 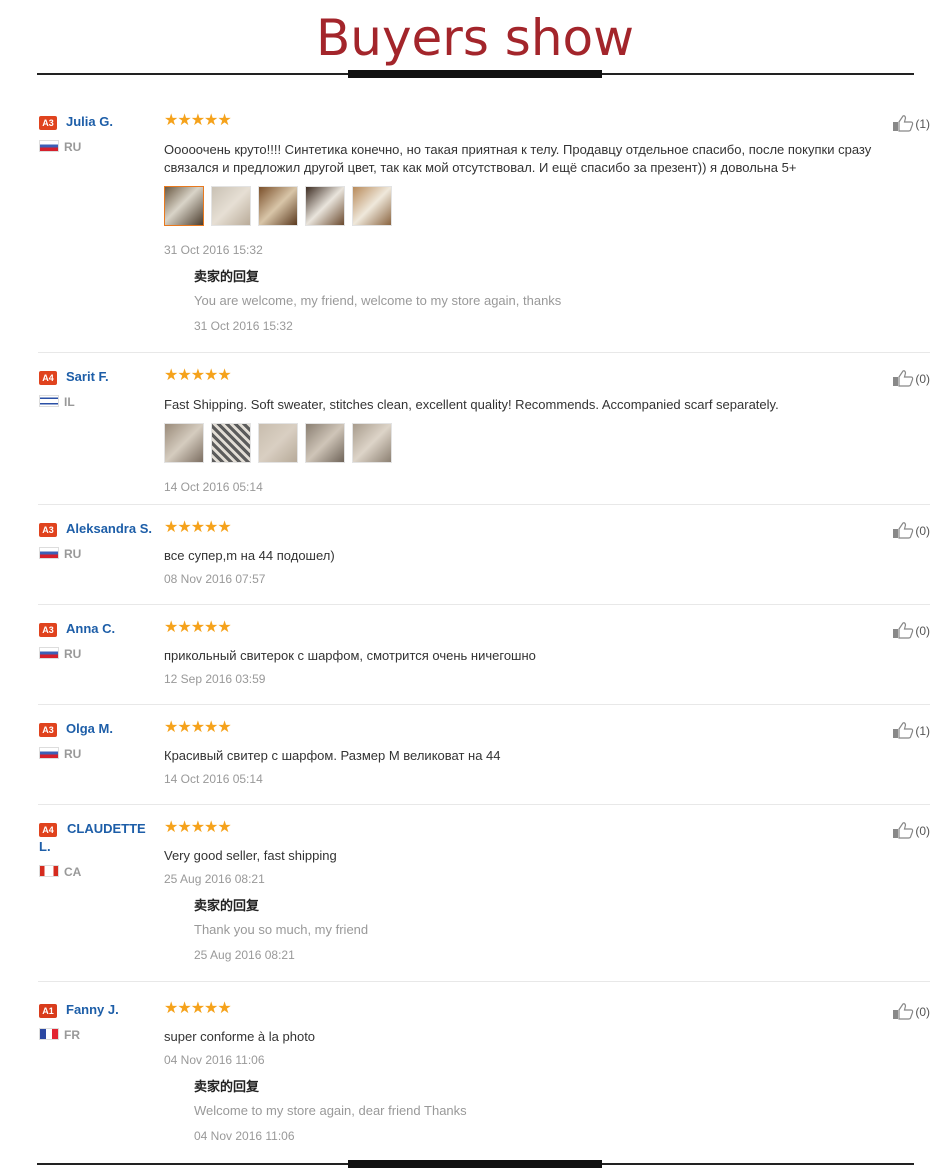 What do you see at coordinates (244, 1136) in the screenshot?
I see `seller-reply-date: 04 Nov 2016 11:06` at bounding box center [244, 1136].